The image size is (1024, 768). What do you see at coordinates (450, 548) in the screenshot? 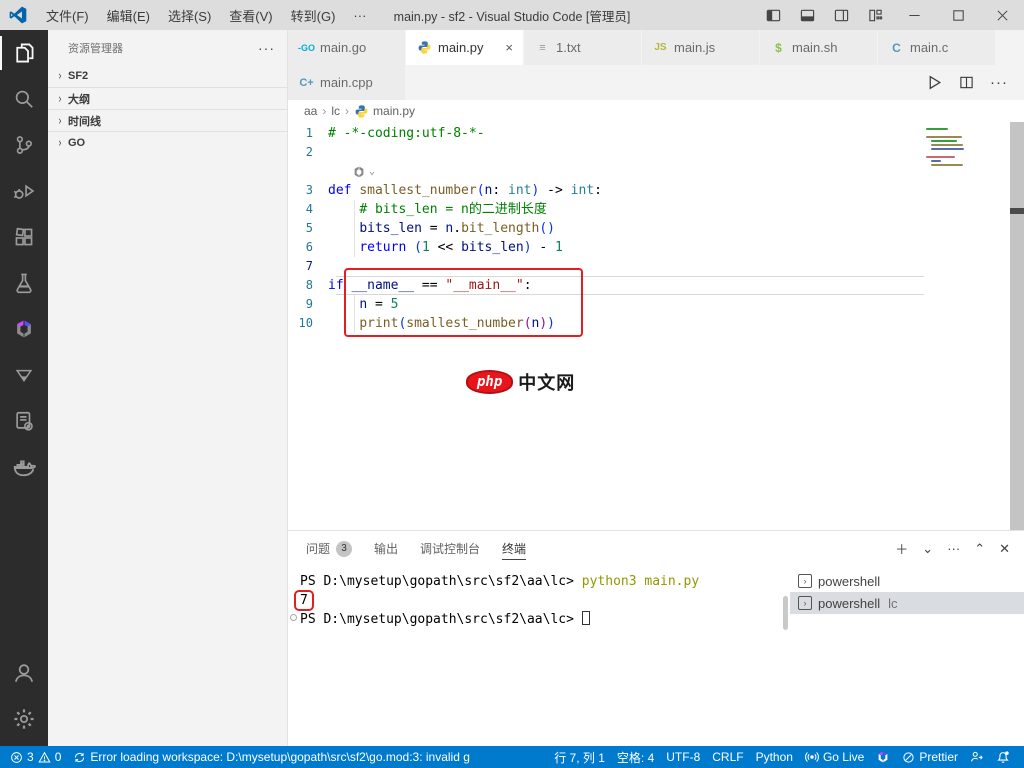
I see `panel-tab-调试控制台: 调试控制台` at bounding box center [450, 548].